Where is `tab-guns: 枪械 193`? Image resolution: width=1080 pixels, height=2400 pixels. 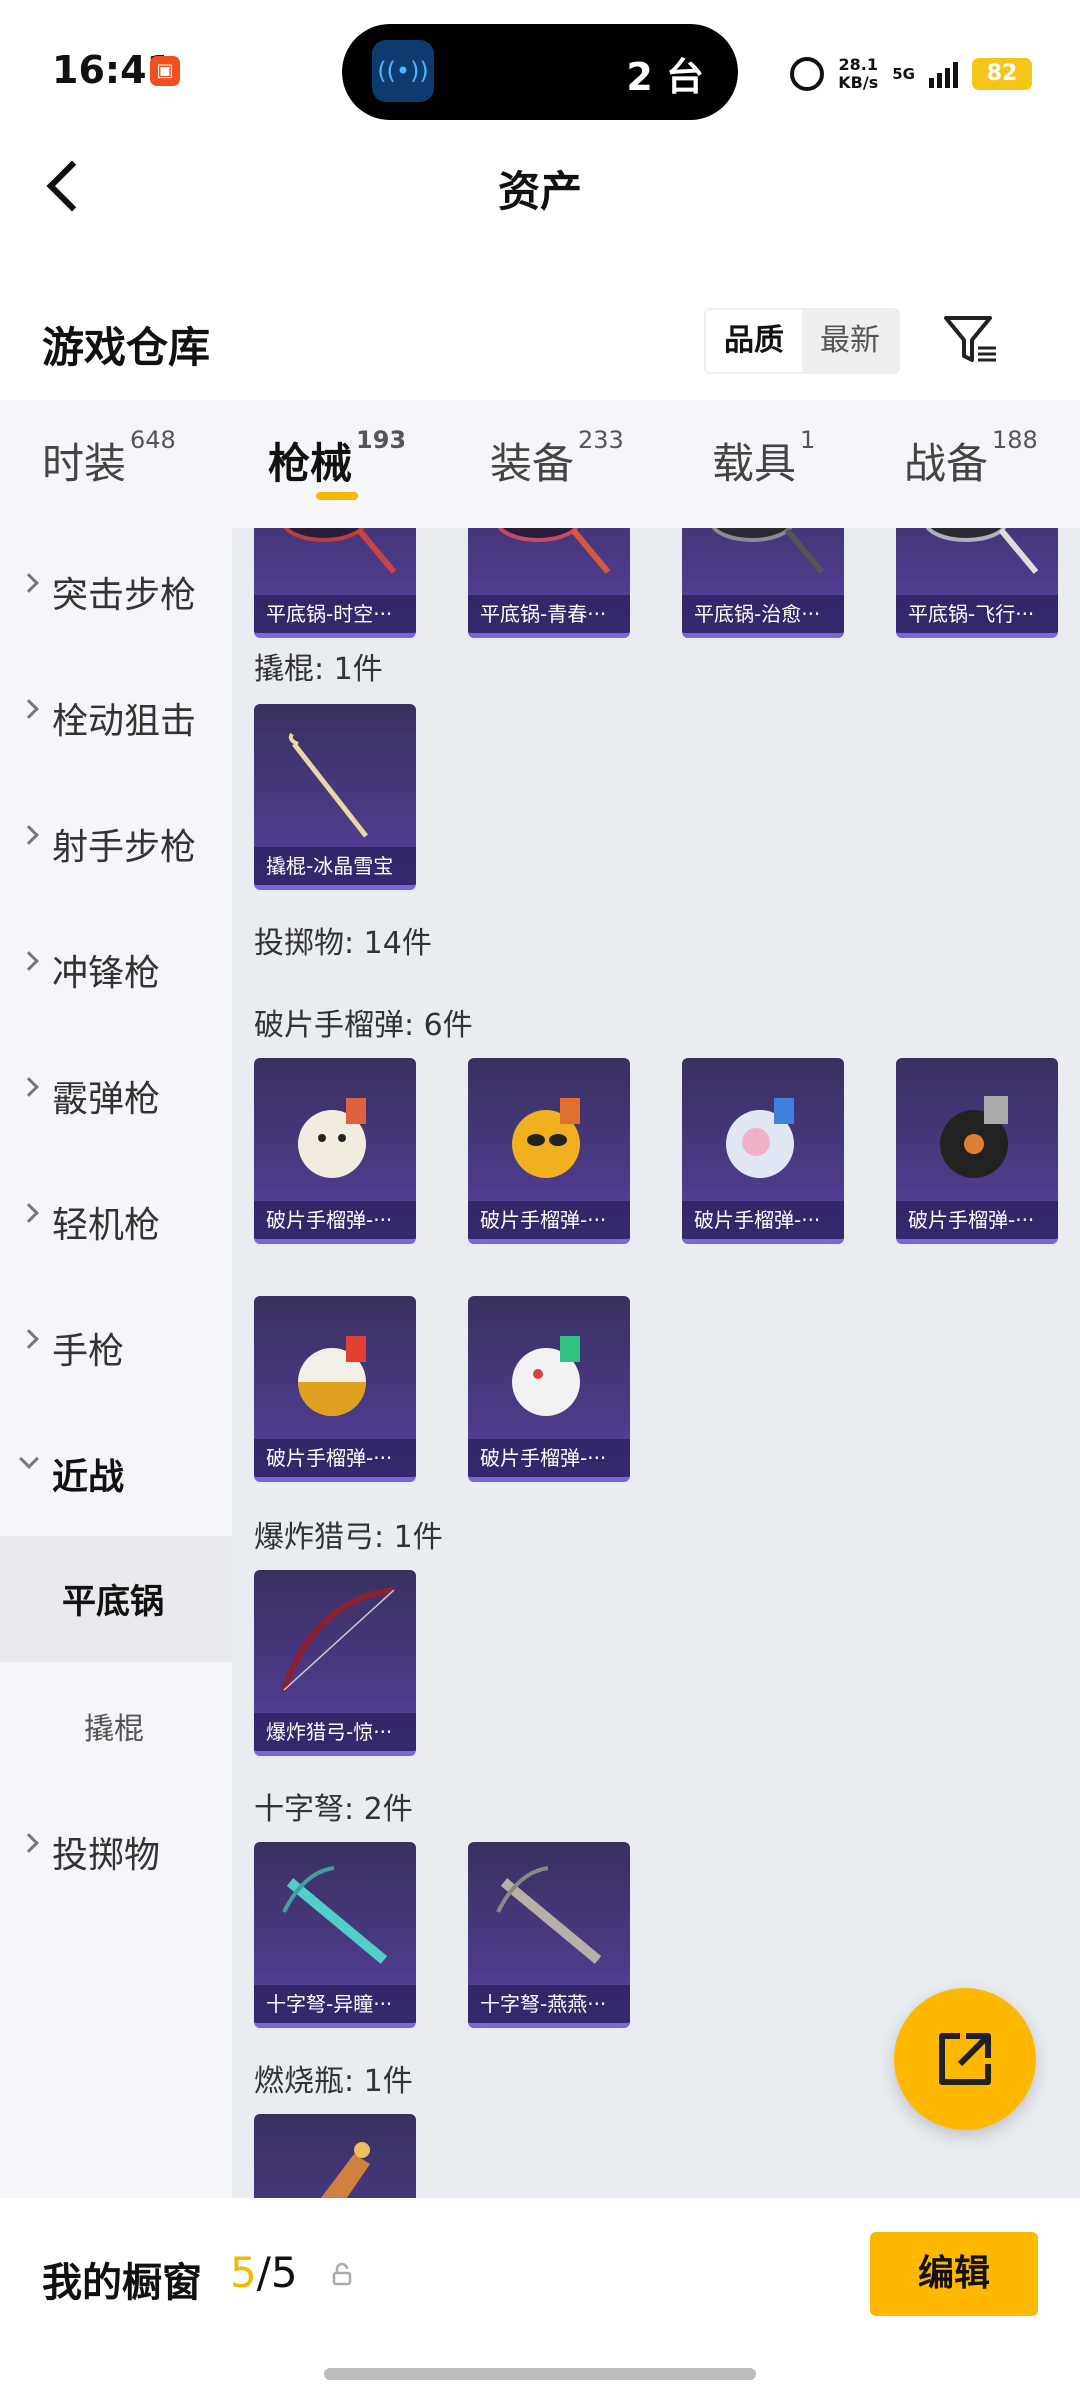 tab-guns: 枪械 193 is located at coordinates (337, 458).